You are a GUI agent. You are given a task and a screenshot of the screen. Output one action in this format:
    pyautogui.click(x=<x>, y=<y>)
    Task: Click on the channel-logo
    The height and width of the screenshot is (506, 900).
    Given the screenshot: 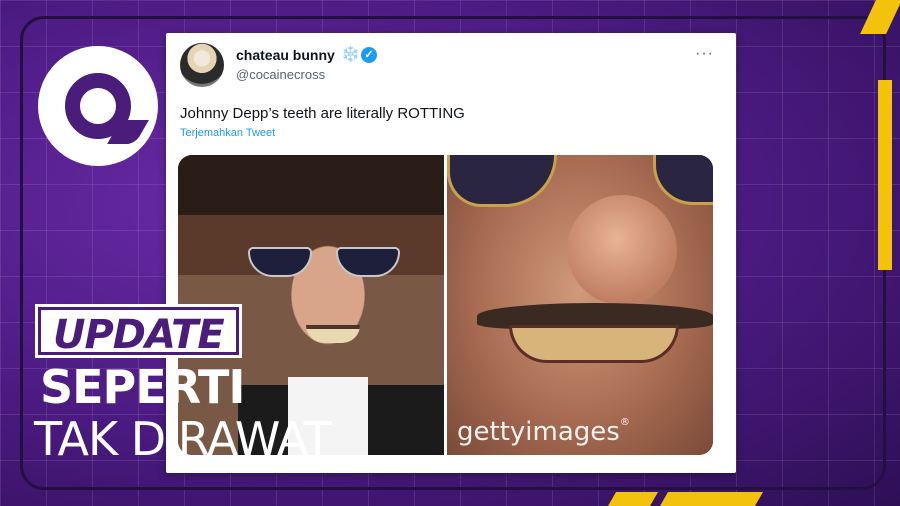 What is the action you would take?
    pyautogui.click(x=98, y=106)
    